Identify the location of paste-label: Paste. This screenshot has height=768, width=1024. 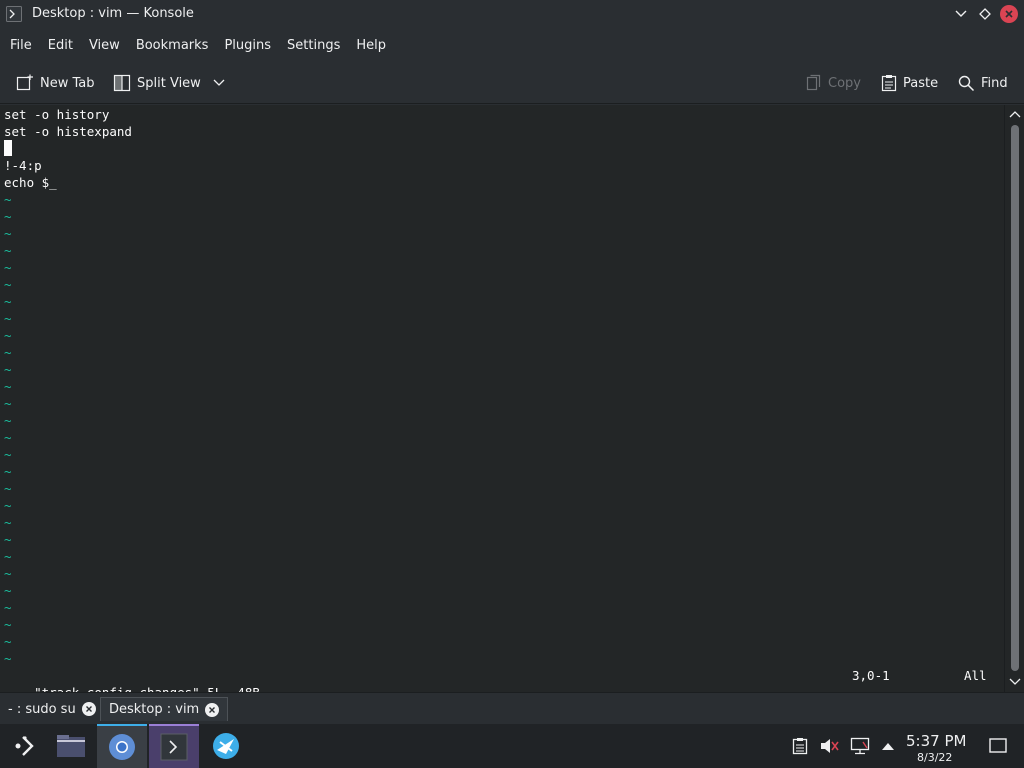
(921, 83).